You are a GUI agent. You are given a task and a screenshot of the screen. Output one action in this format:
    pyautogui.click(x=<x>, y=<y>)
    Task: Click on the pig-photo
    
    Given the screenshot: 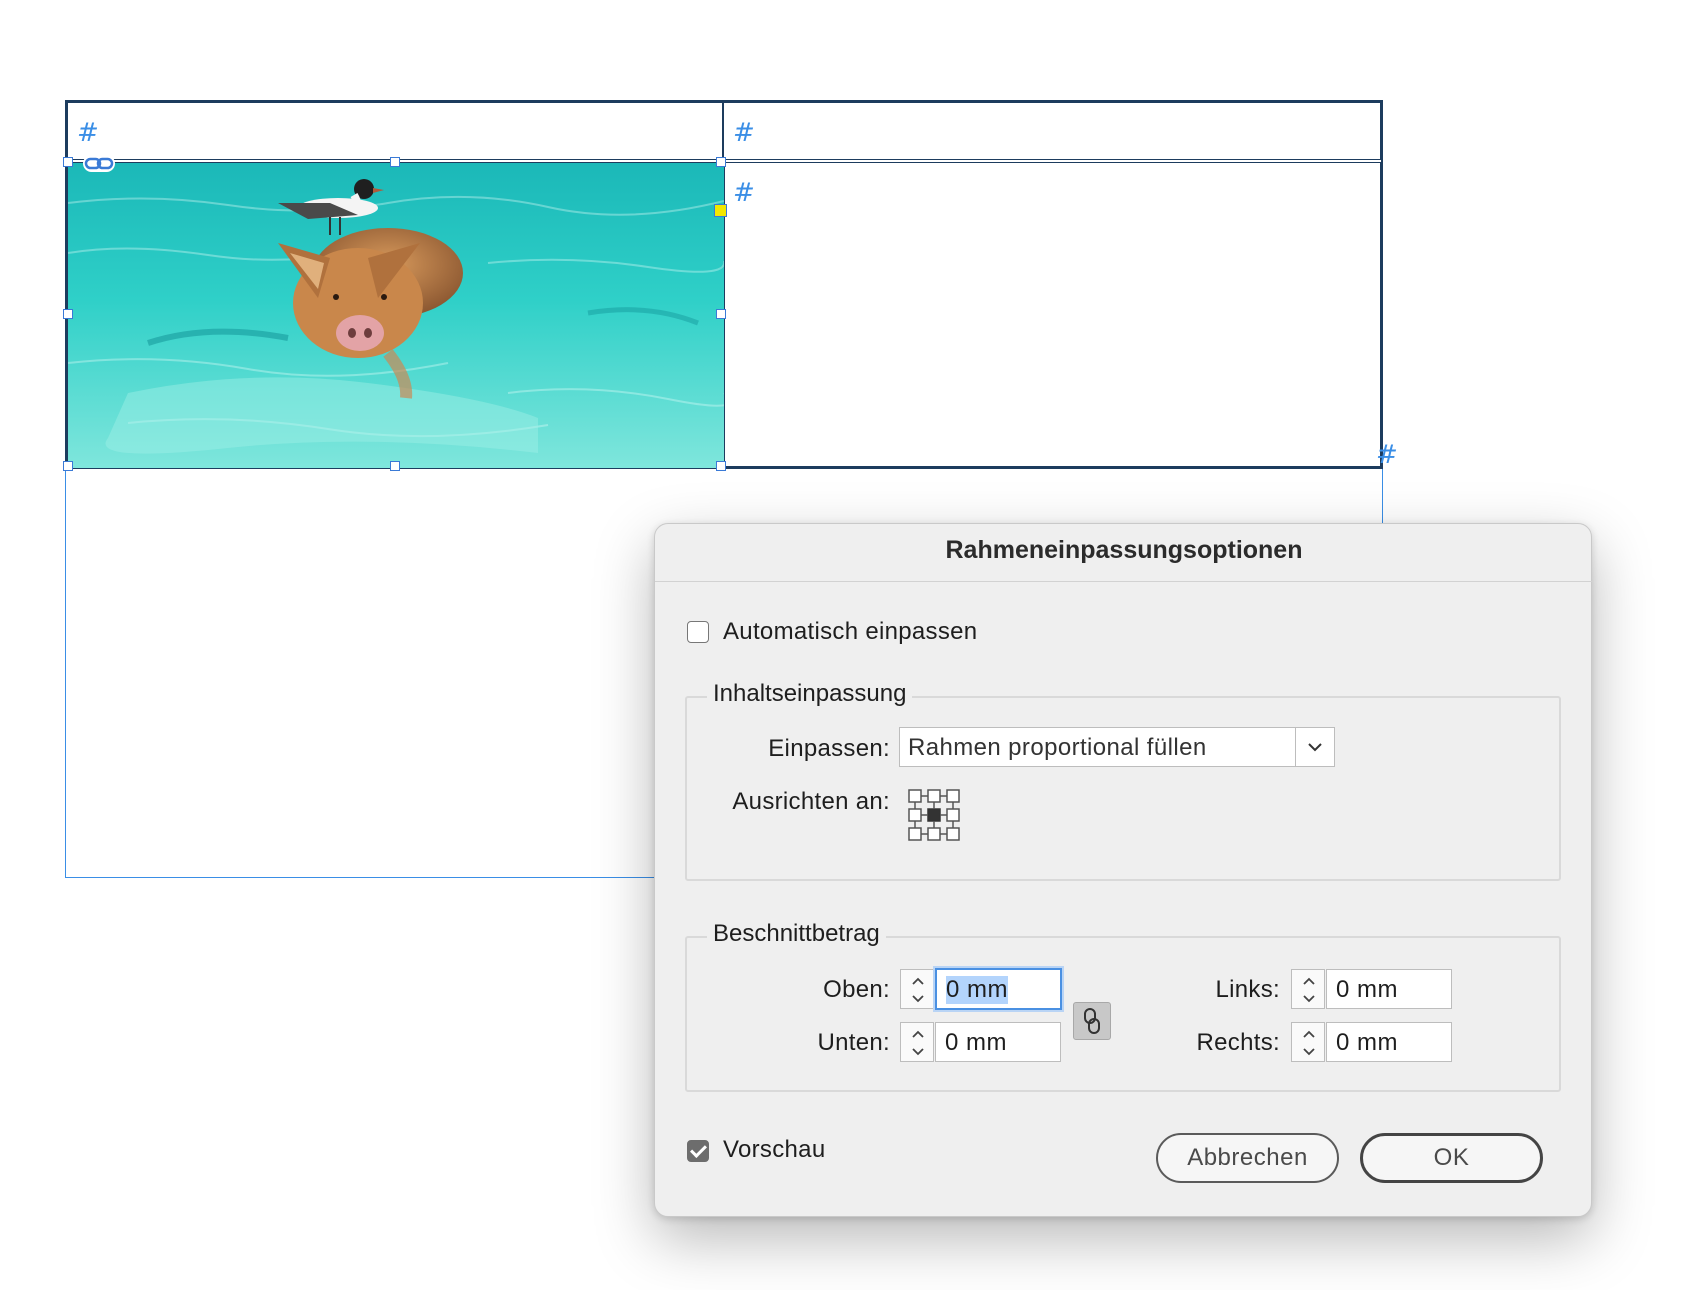 What is the action you would take?
    pyautogui.click(x=396, y=315)
    